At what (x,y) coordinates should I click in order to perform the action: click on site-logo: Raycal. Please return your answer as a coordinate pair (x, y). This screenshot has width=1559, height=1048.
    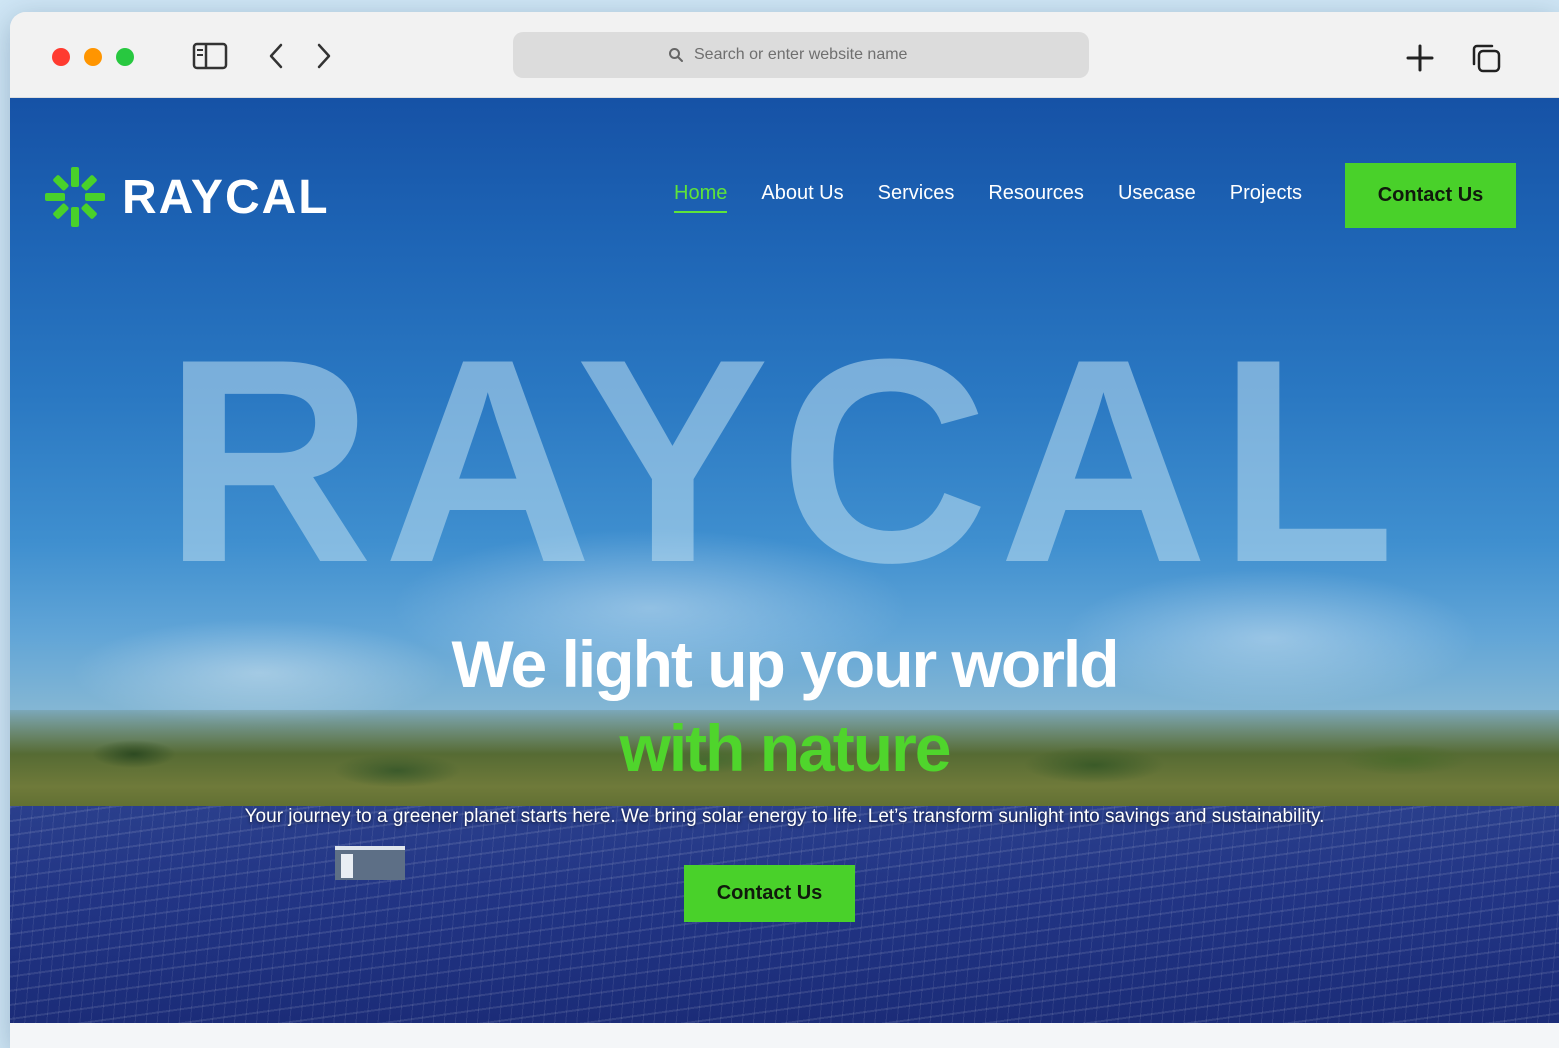
    Looking at the image, I should click on (186, 197).